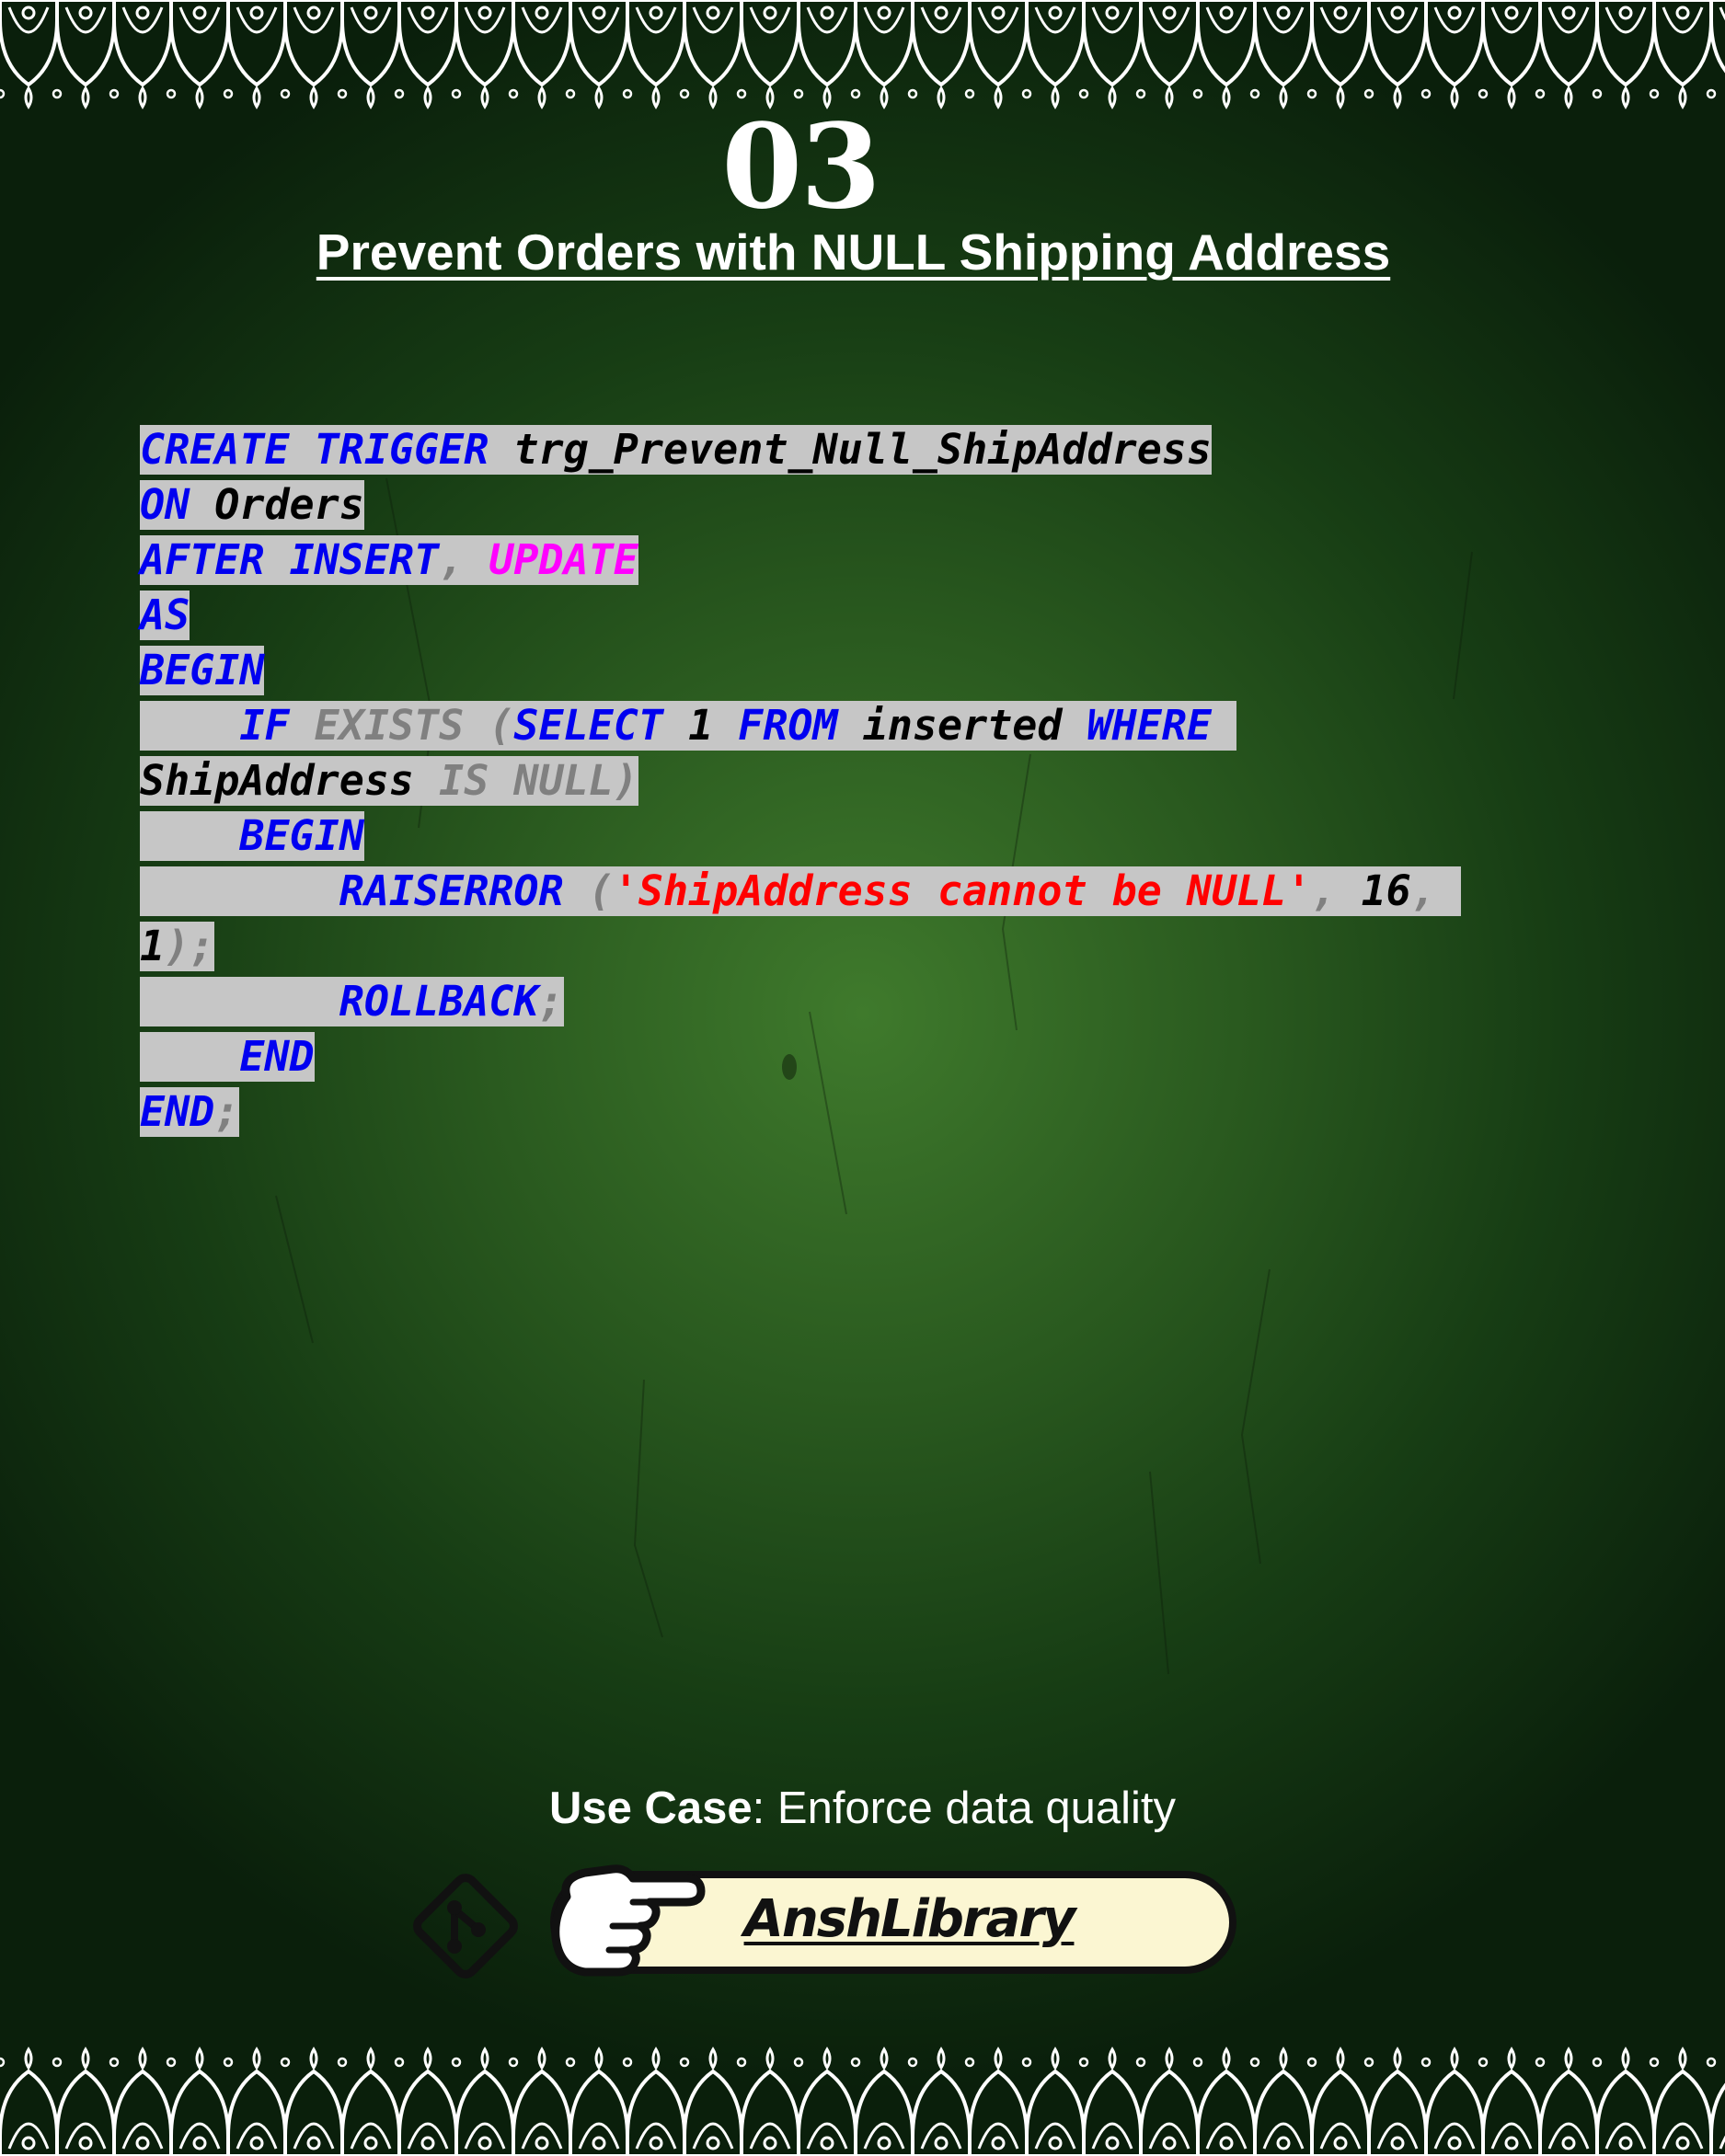 The height and width of the screenshot is (2156, 1725). I want to click on code-token: UPDATE, so click(563, 560).